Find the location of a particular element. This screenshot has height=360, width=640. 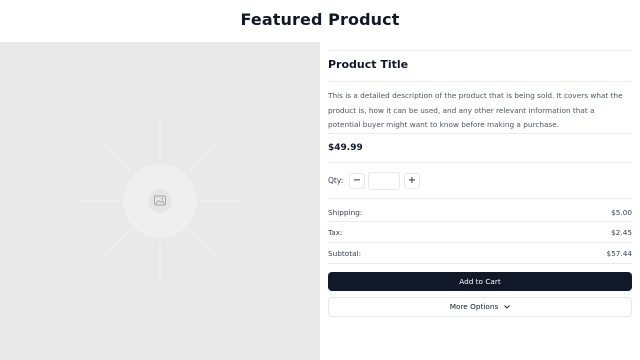

quantity-label: Qty: is located at coordinates (336, 180).